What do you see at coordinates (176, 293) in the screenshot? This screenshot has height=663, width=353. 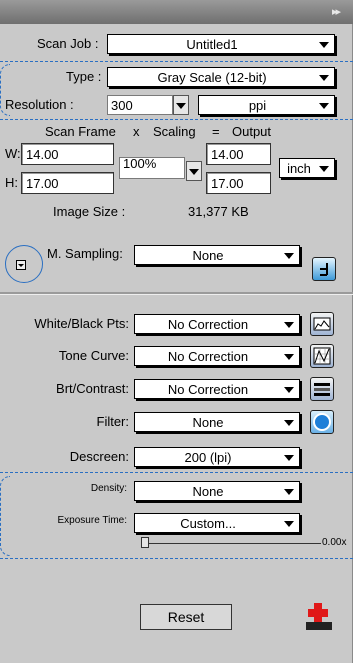 I see `section-divider` at bounding box center [176, 293].